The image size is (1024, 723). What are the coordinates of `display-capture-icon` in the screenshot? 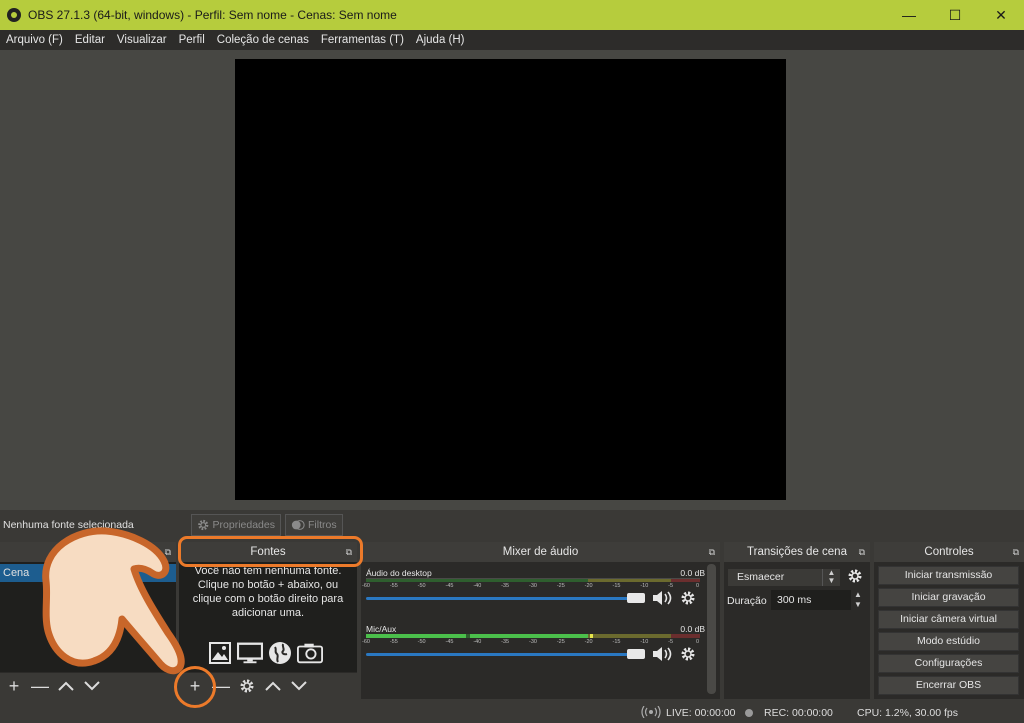 It's located at (250, 653).